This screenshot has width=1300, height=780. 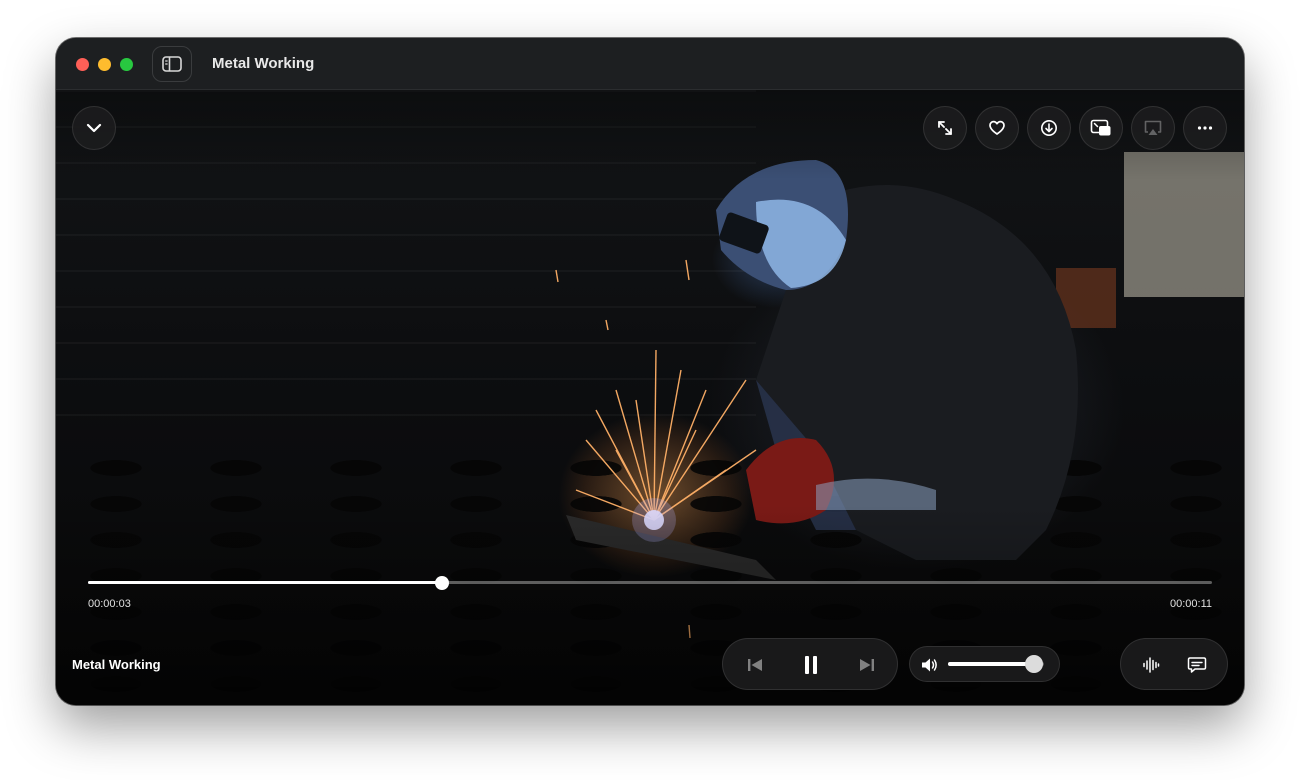 I want to click on next-button, so click(x=867, y=665).